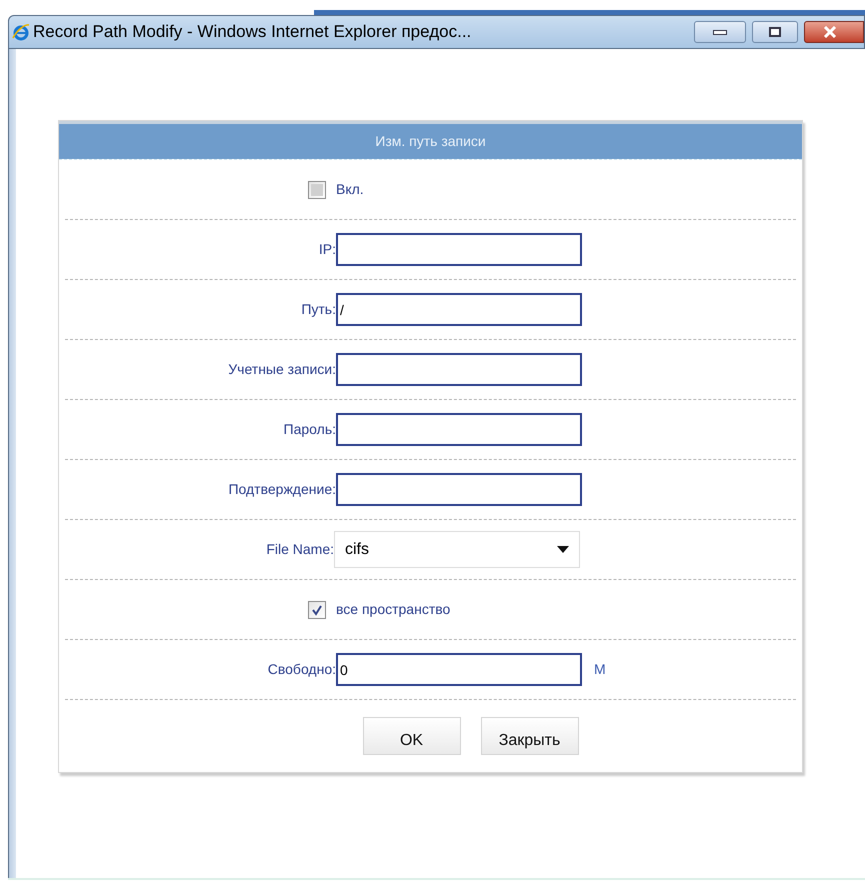  I want to click on field-label: IP:, so click(327, 249).